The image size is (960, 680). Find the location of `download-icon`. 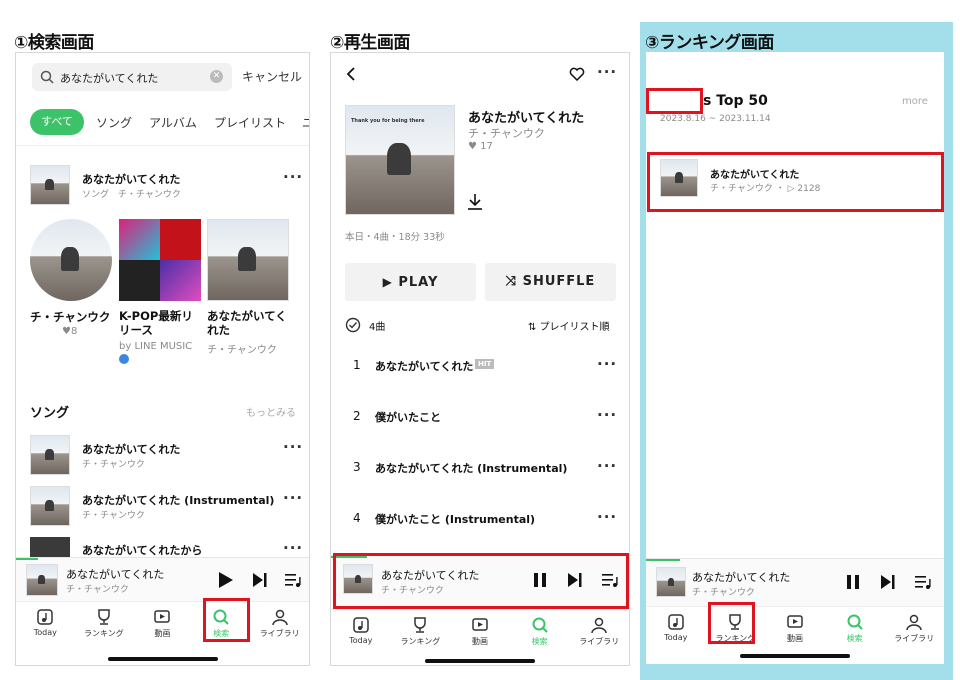

download-icon is located at coordinates (475, 202).